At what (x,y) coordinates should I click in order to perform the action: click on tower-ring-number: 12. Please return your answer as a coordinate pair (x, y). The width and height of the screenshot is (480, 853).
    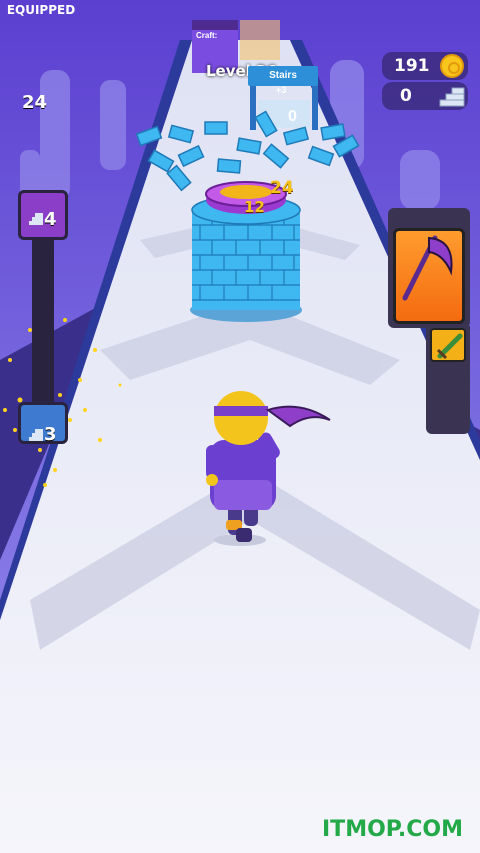
    Looking at the image, I should click on (254, 207).